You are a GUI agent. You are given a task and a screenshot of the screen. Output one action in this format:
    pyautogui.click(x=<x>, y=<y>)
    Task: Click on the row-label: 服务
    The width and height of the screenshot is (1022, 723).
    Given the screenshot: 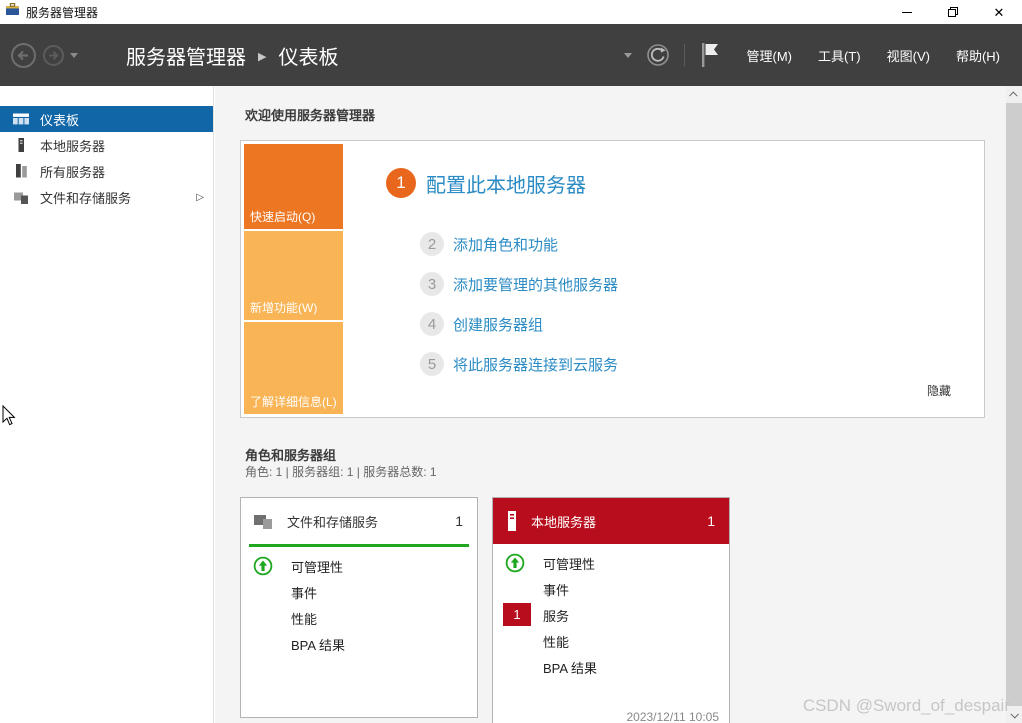 What is the action you would take?
    pyautogui.click(x=556, y=616)
    